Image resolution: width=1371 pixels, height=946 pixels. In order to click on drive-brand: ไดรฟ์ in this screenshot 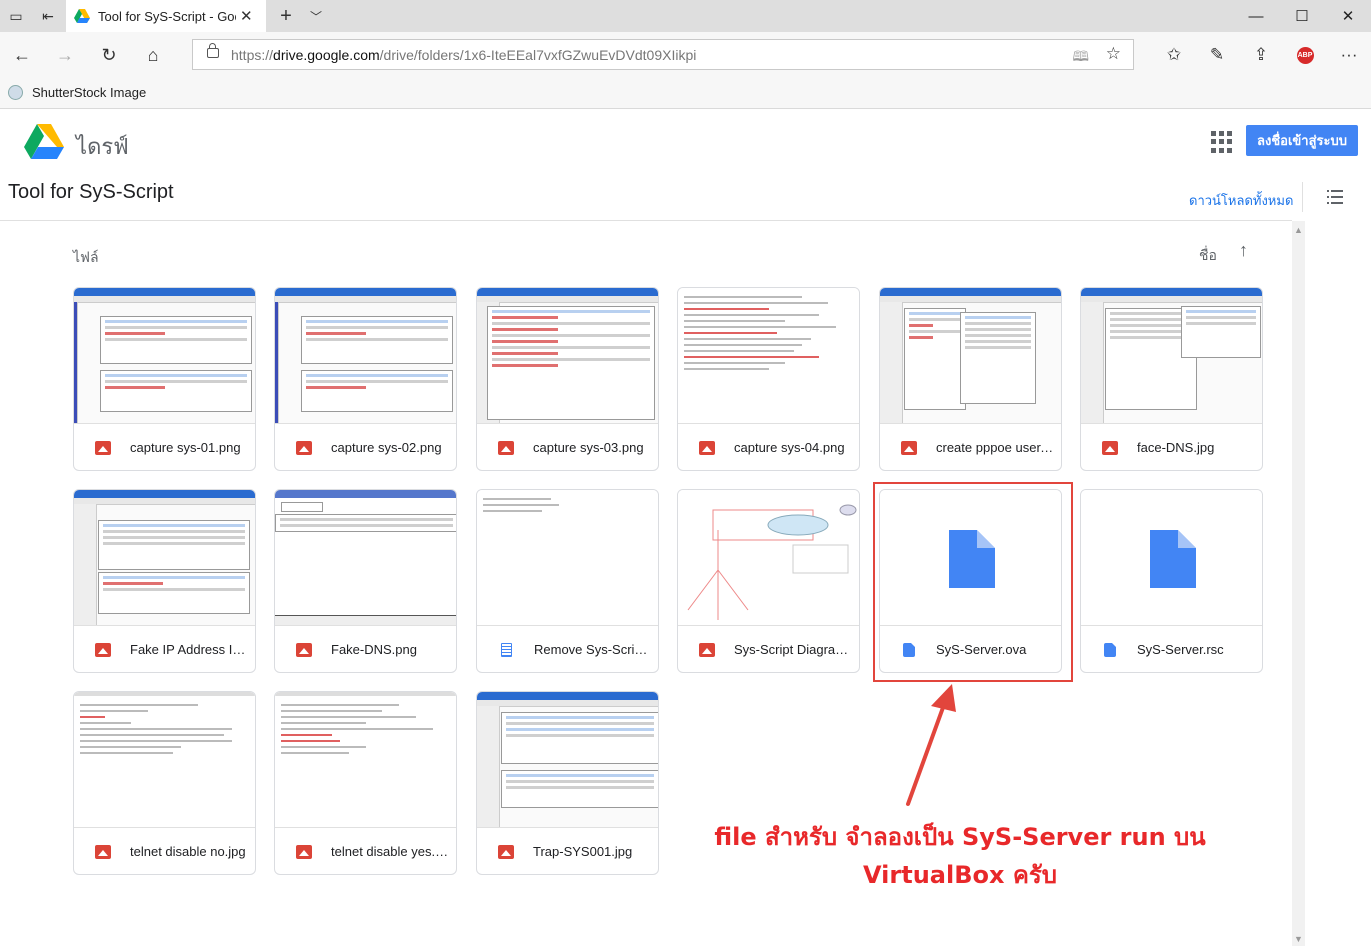, I will do `click(102, 146)`.